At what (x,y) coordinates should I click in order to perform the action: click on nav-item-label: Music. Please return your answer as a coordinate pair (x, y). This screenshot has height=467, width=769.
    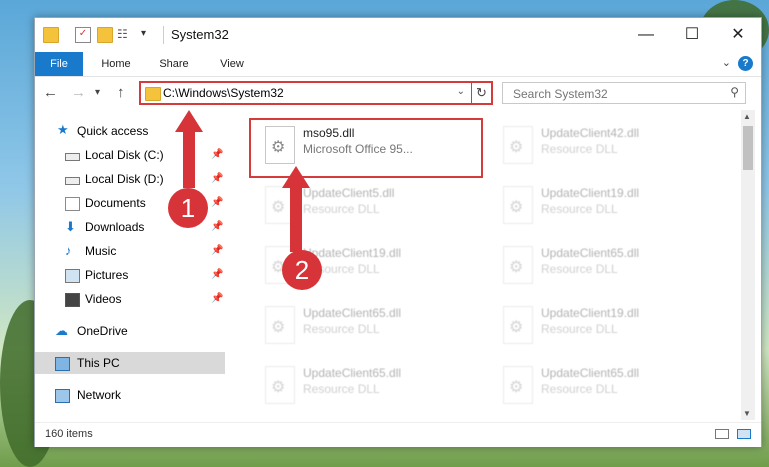
    Looking at the image, I should click on (101, 251).